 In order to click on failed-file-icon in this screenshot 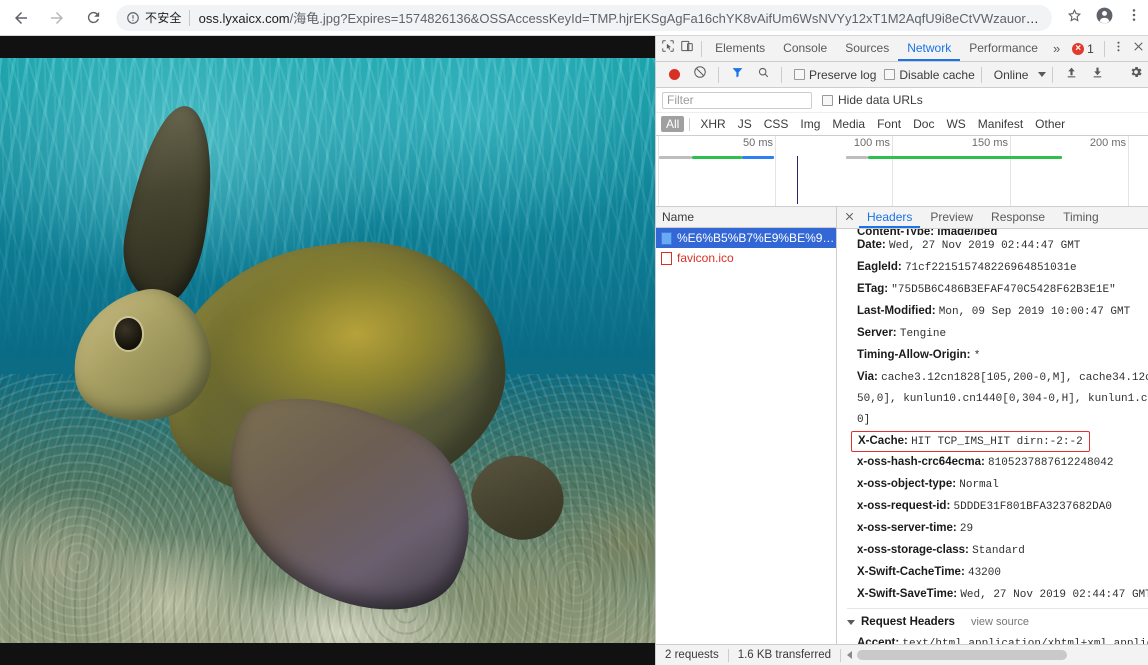, I will do `click(666, 258)`.